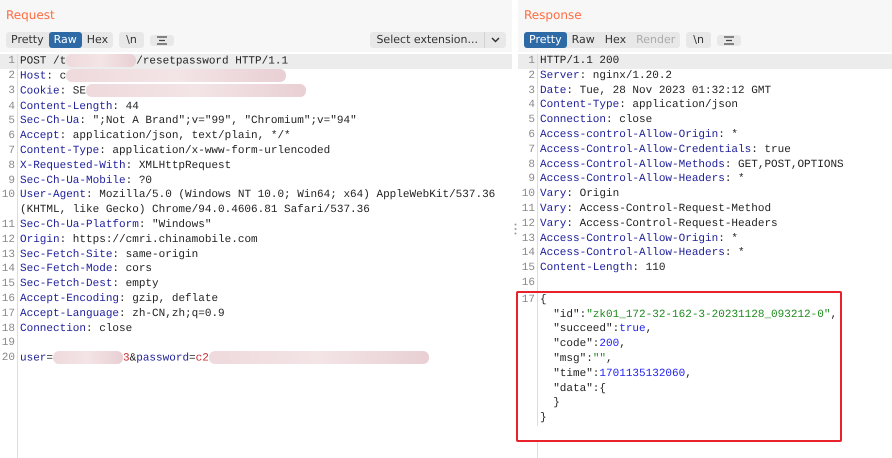 The image size is (892, 458). What do you see at coordinates (695, 315) in the screenshot?
I see `code-line: "id":"zk01_172-32-162-3-20231128_093212-0",` at bounding box center [695, 315].